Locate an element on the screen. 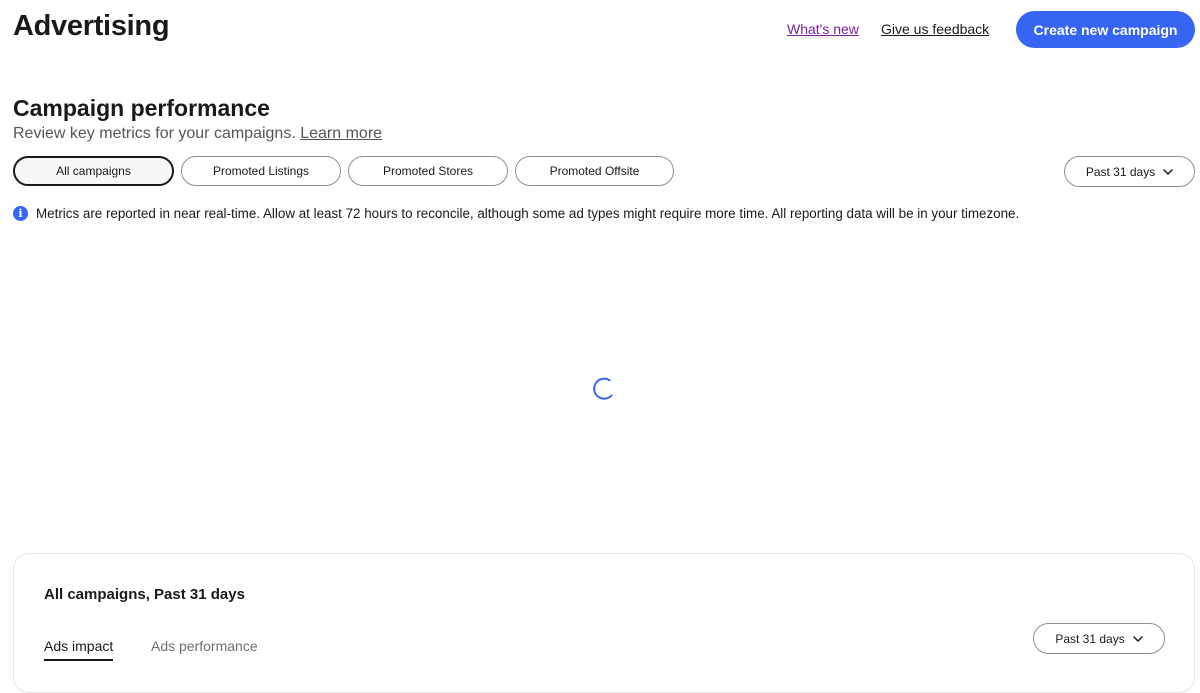 The width and height of the screenshot is (1200, 693). tab-ads-performance: Ads performance is located at coordinates (204, 648).